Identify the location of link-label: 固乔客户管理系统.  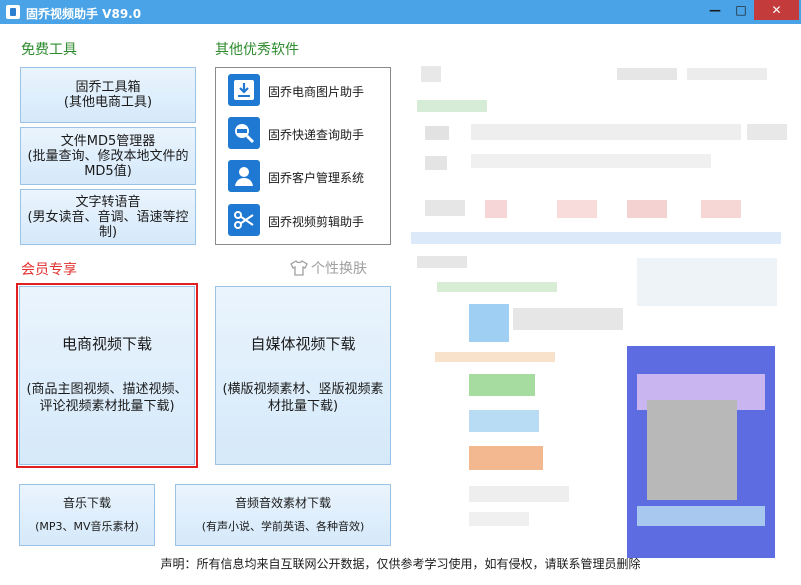
(316, 178).